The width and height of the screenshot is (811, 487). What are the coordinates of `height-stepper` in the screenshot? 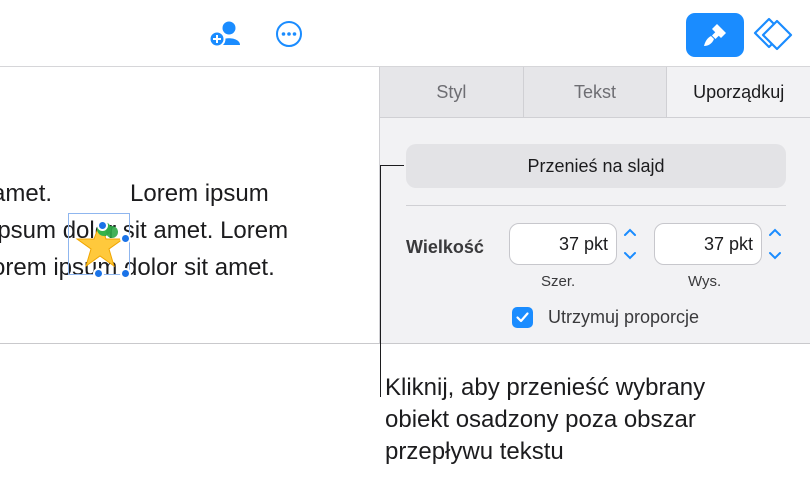 It's located at (775, 244).